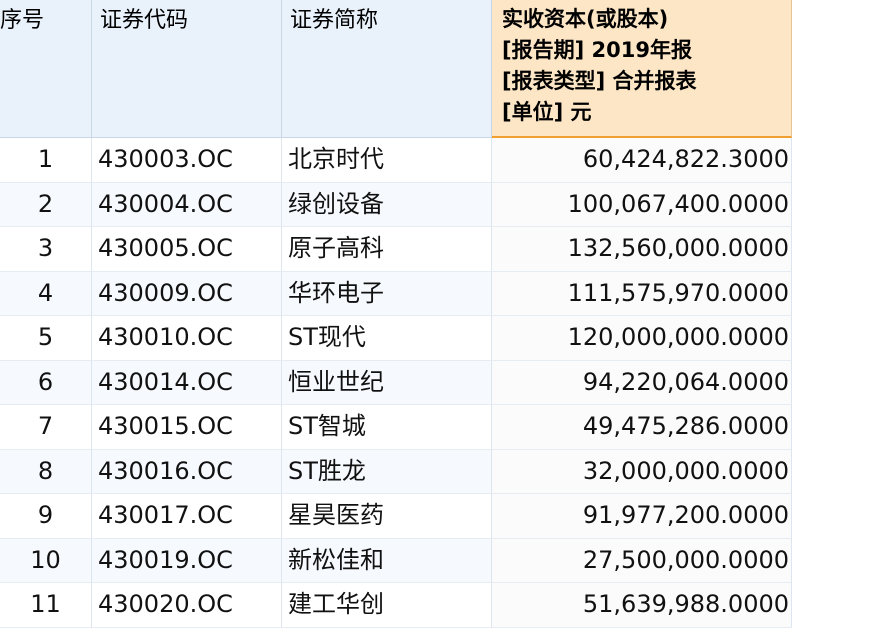 The height and width of the screenshot is (637, 882). Describe the element at coordinates (599, 81) in the screenshot. I see `header-capital-line: [报表类型] 合并报表` at that location.